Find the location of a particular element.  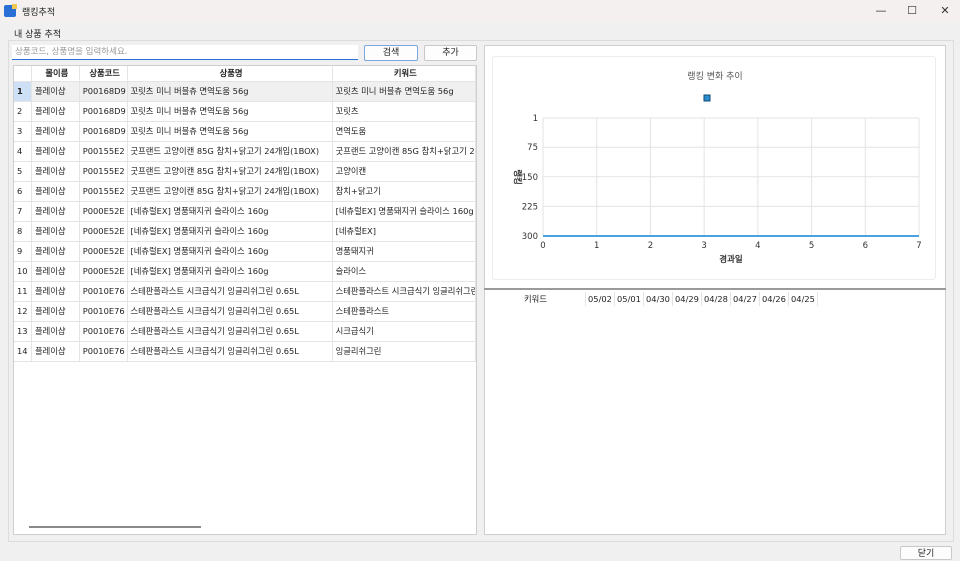

date-column-header: 04/26 is located at coordinates (774, 299).